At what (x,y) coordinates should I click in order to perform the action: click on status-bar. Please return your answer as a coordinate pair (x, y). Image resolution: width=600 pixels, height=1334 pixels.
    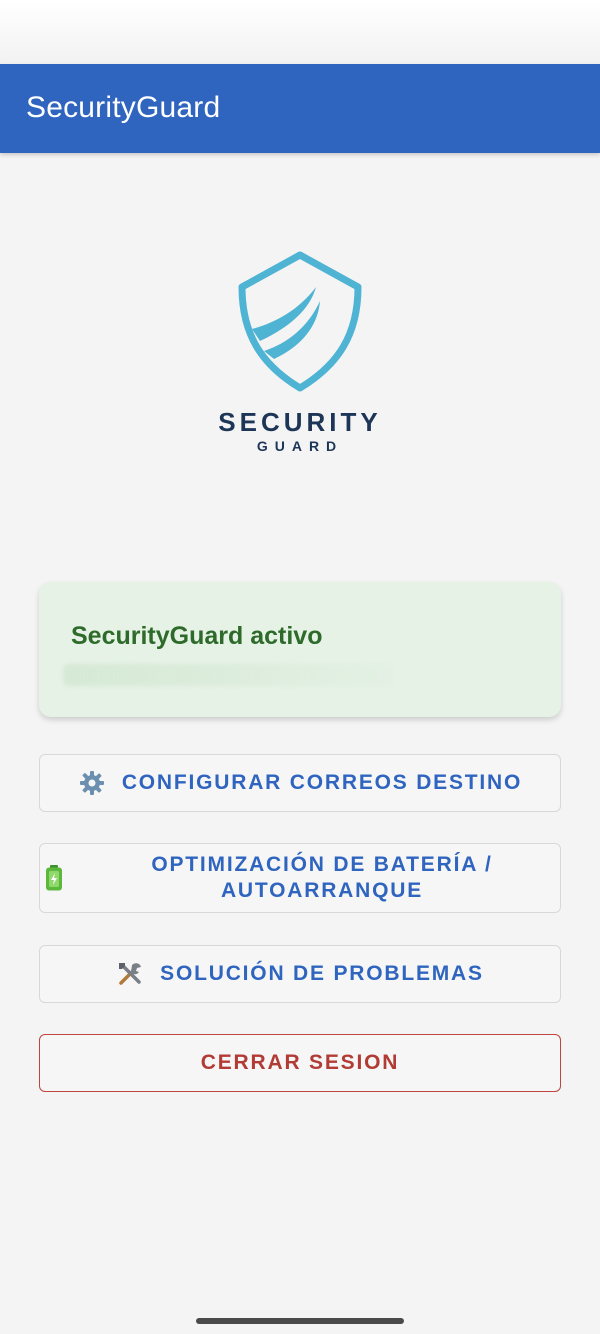
    Looking at the image, I should click on (300, 32).